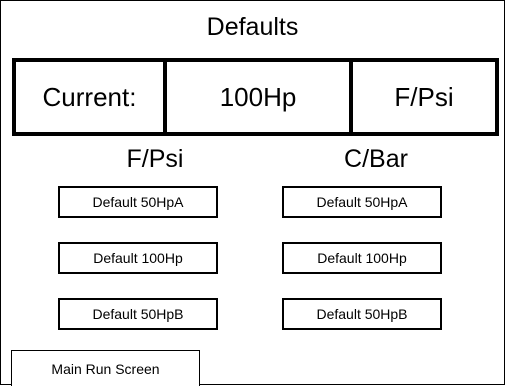 The height and width of the screenshot is (388, 508). Describe the element at coordinates (91, 97) in the screenshot. I see `current-label: Current:` at that location.